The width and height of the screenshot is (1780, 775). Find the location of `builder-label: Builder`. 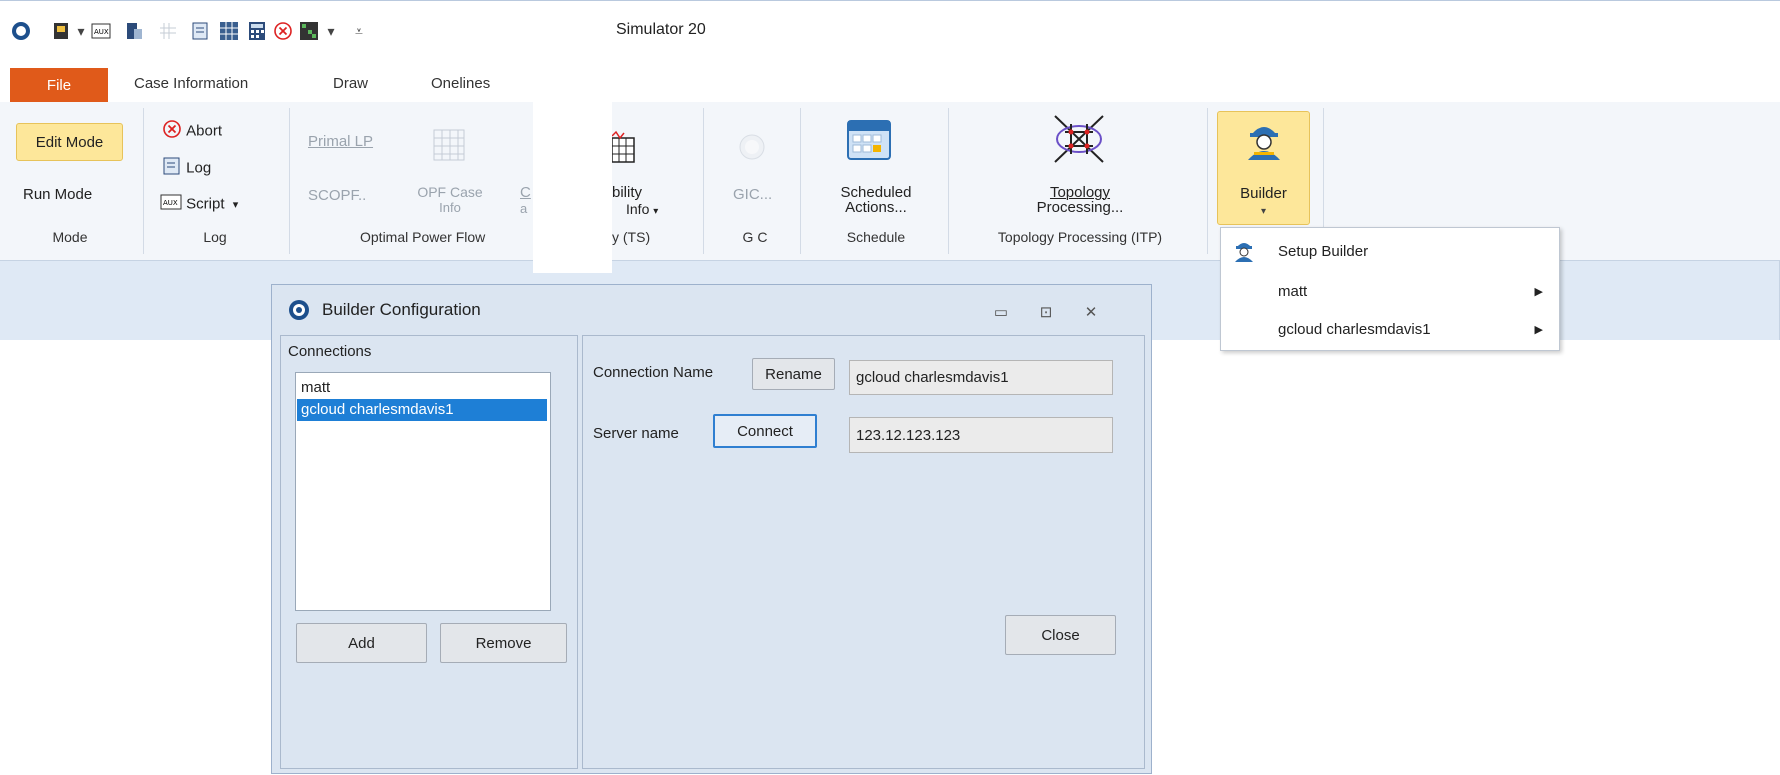

builder-label: Builder is located at coordinates (1263, 193).